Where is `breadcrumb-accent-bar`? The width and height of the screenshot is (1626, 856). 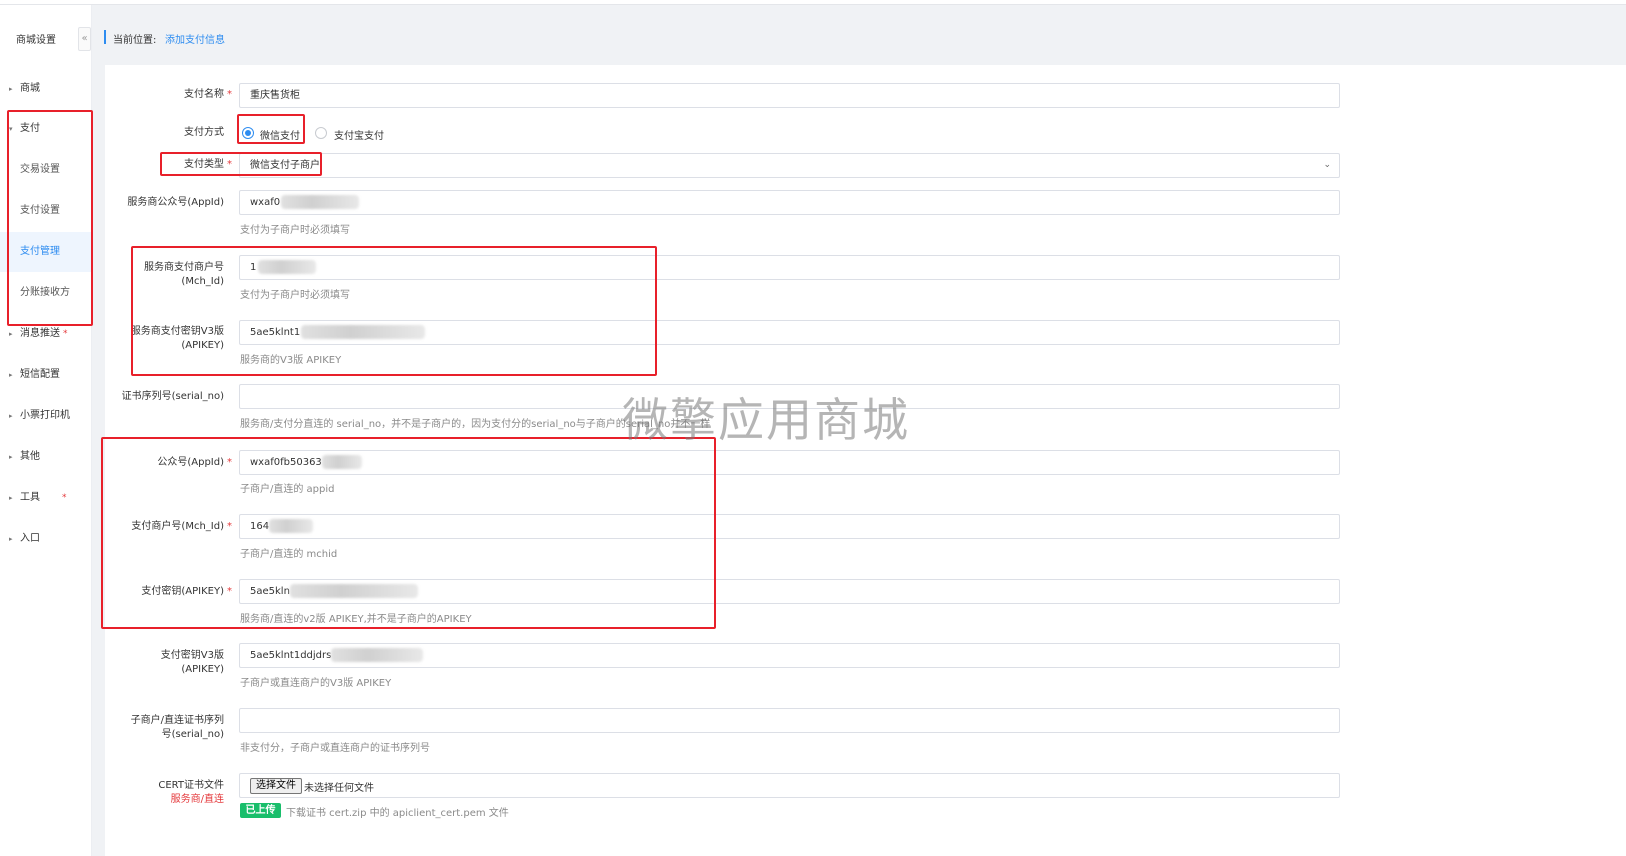 breadcrumb-accent-bar is located at coordinates (105, 37).